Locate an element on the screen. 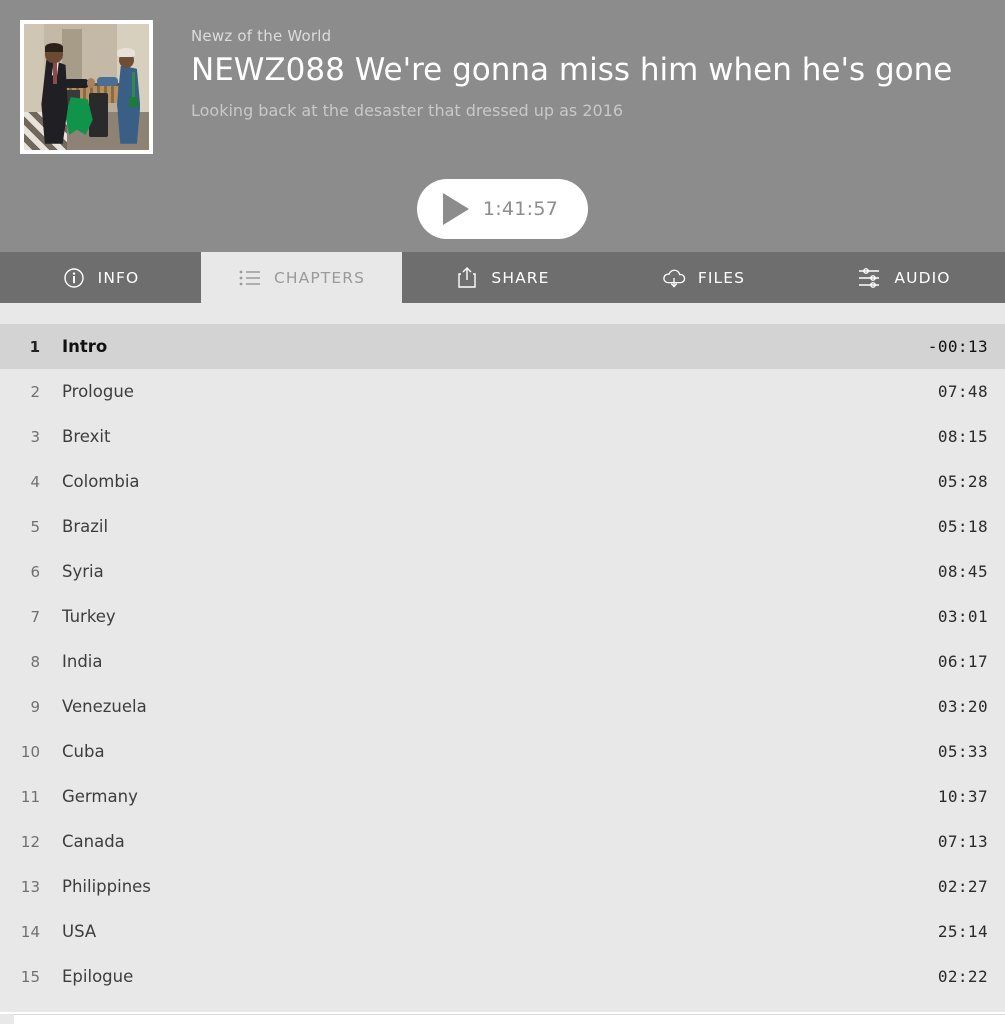  chapter-time: 08:45 is located at coordinates (962, 571).